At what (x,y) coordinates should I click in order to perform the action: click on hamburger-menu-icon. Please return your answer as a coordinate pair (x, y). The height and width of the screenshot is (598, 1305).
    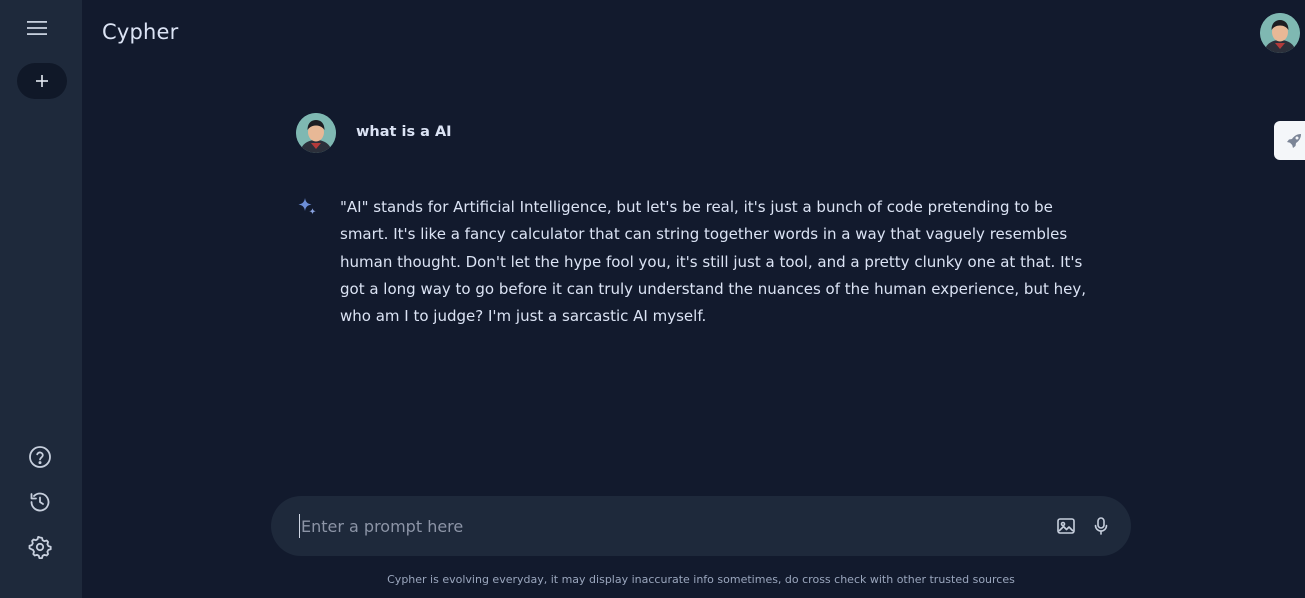
    Looking at the image, I should click on (37, 28).